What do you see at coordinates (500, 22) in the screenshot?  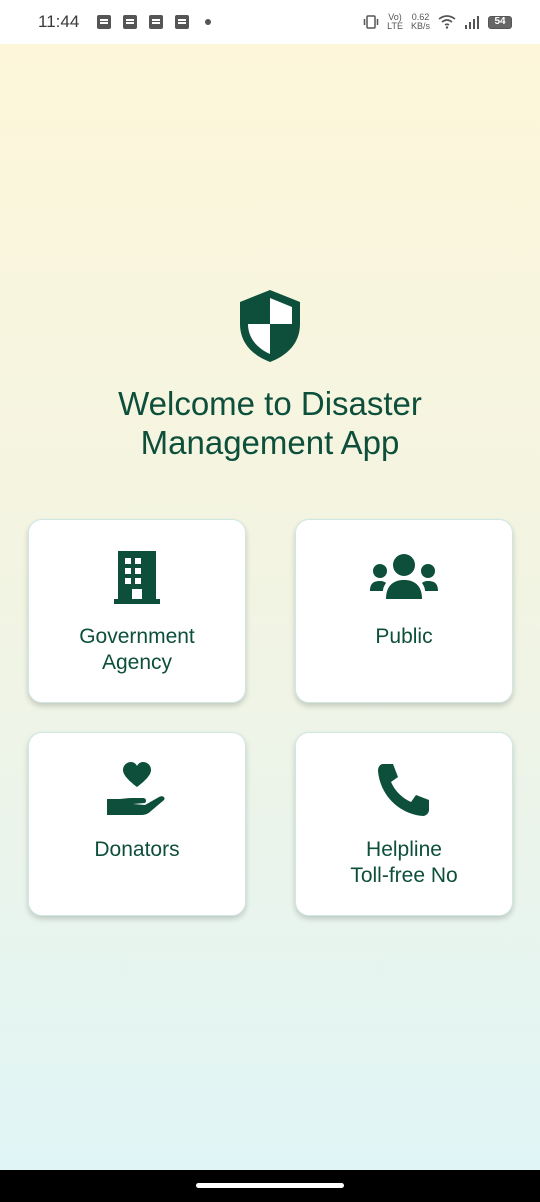 I see `battery-icon: 54` at bounding box center [500, 22].